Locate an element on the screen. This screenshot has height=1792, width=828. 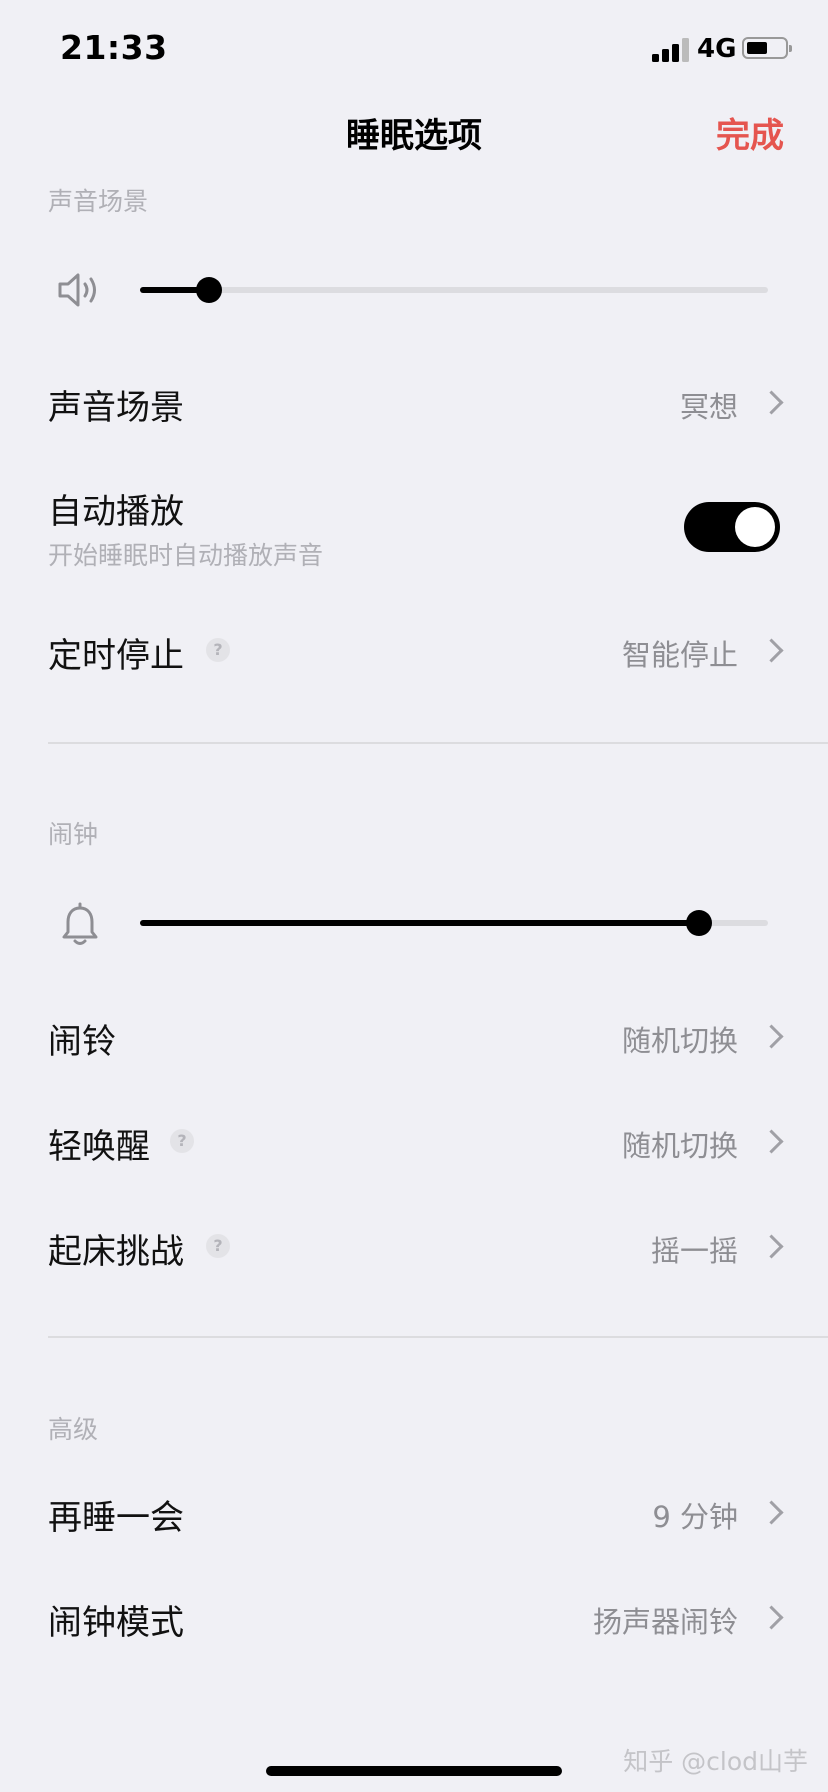
row-label: 定时停止 is located at coordinates (116, 656).